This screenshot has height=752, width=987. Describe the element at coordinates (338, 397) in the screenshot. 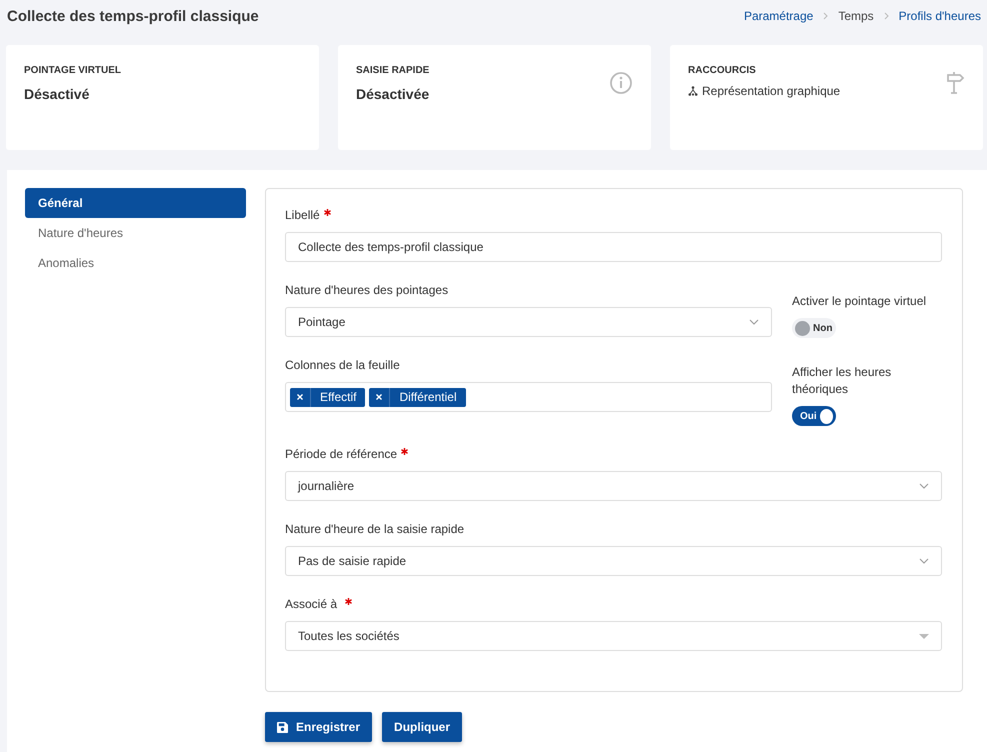

I see `tag-label: Effectif` at that location.